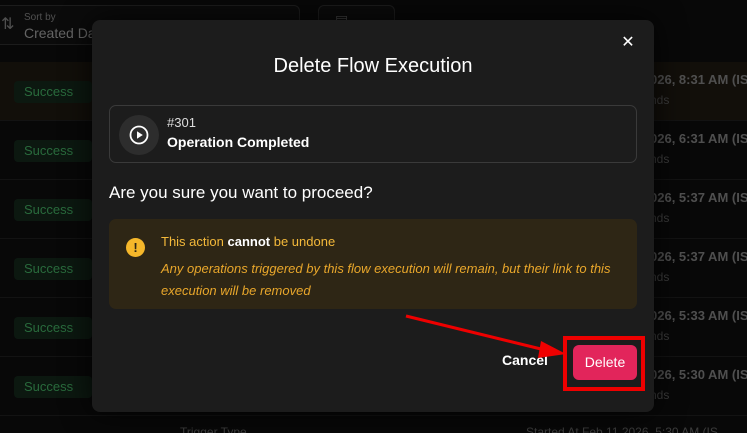 This screenshot has height=433, width=747. What do you see at coordinates (604, 363) in the screenshot?
I see `annotation-highlight-box` at bounding box center [604, 363].